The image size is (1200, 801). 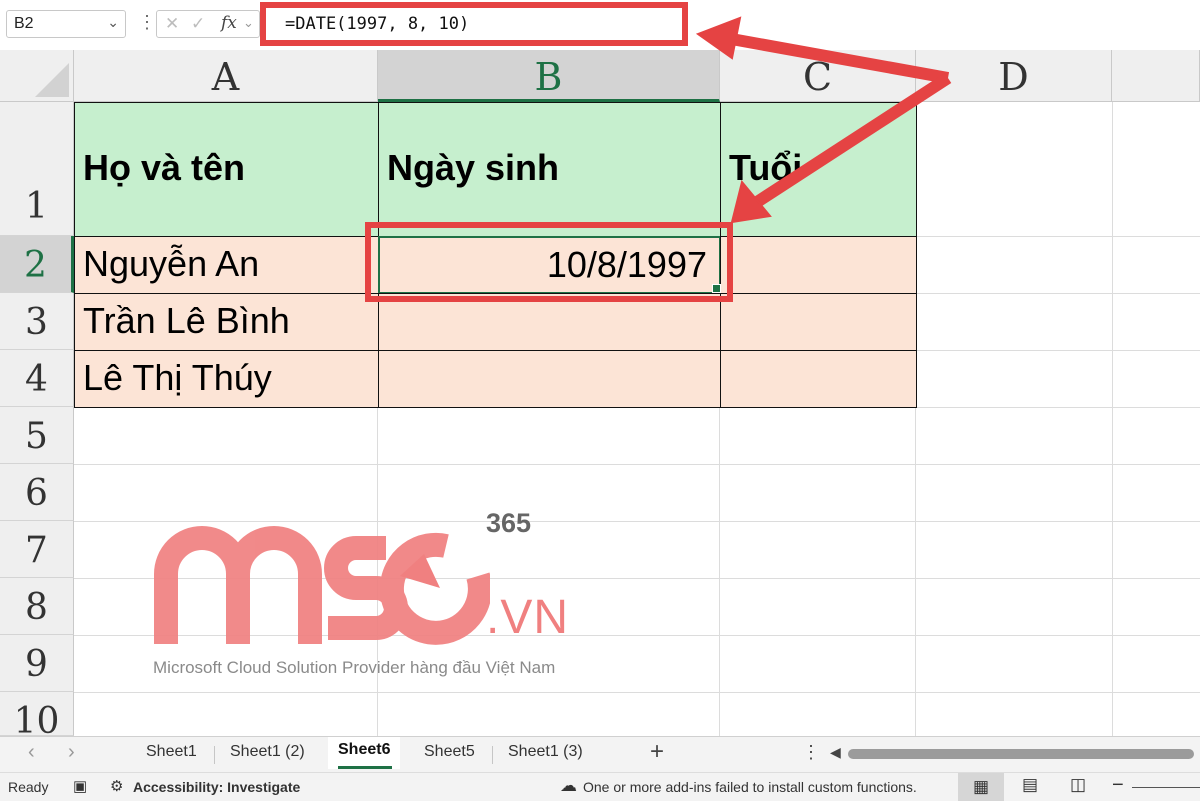 What do you see at coordinates (1030, 785) in the screenshot?
I see `page-layout-view-icon: ▤` at bounding box center [1030, 785].